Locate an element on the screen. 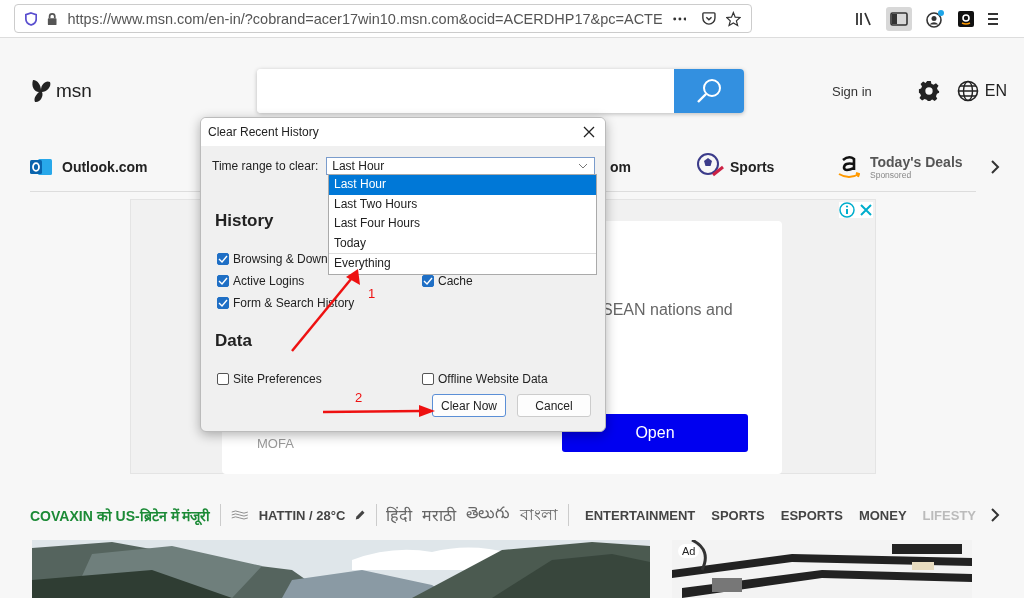 Image resolution: width=1024 pixels, height=598 pixels. checkbox-label: Active Logins is located at coordinates (269, 281).